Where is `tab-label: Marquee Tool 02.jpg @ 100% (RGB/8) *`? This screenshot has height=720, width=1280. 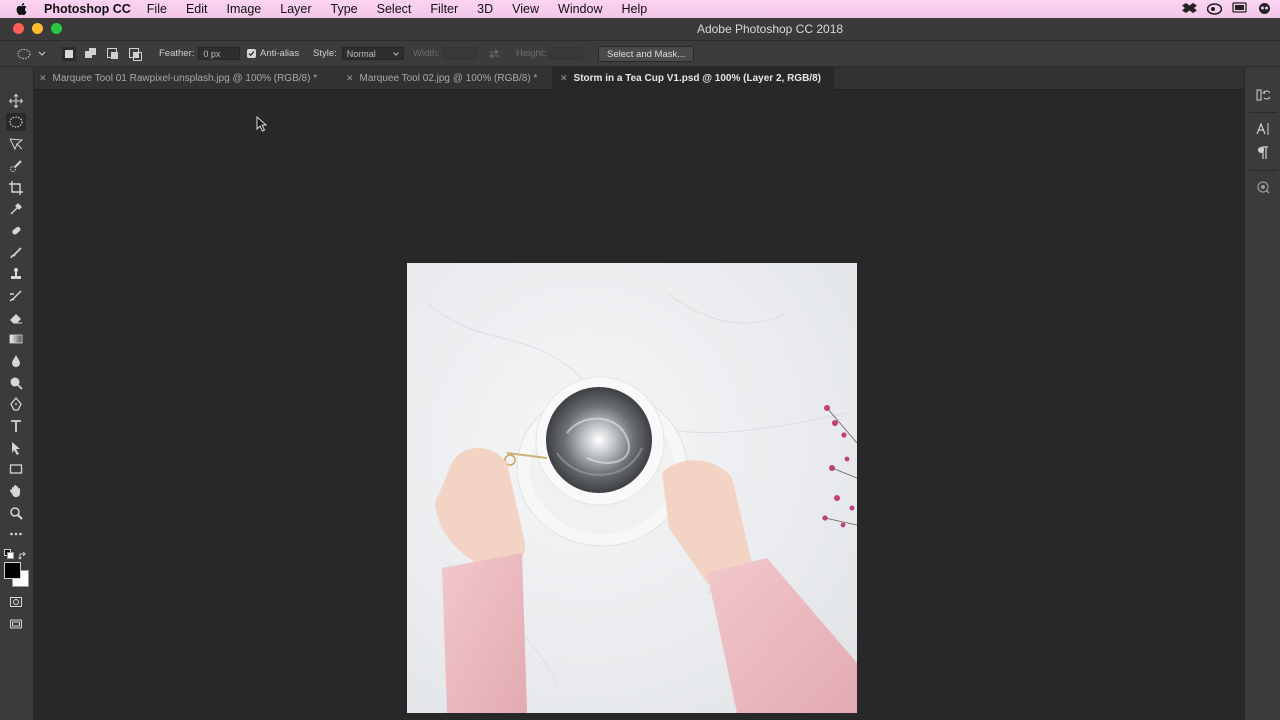
tab-label: Marquee Tool 02.jpg @ 100% (RGB/8) * is located at coordinates (448, 78).